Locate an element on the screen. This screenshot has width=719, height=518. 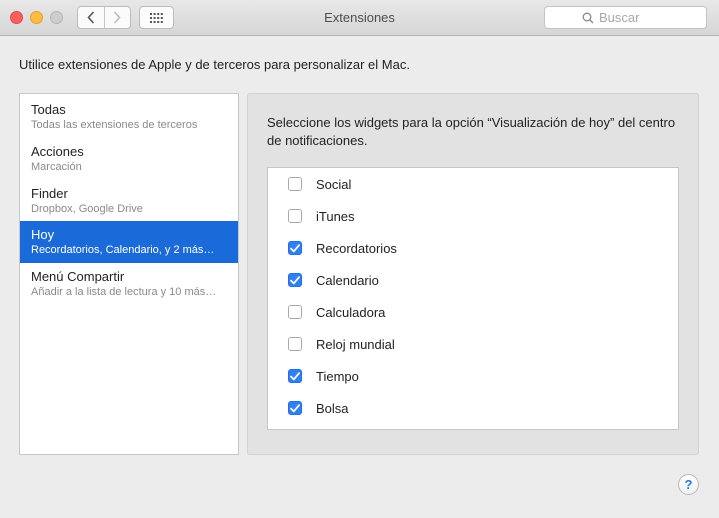
close-window-button is located at coordinates (16, 17).